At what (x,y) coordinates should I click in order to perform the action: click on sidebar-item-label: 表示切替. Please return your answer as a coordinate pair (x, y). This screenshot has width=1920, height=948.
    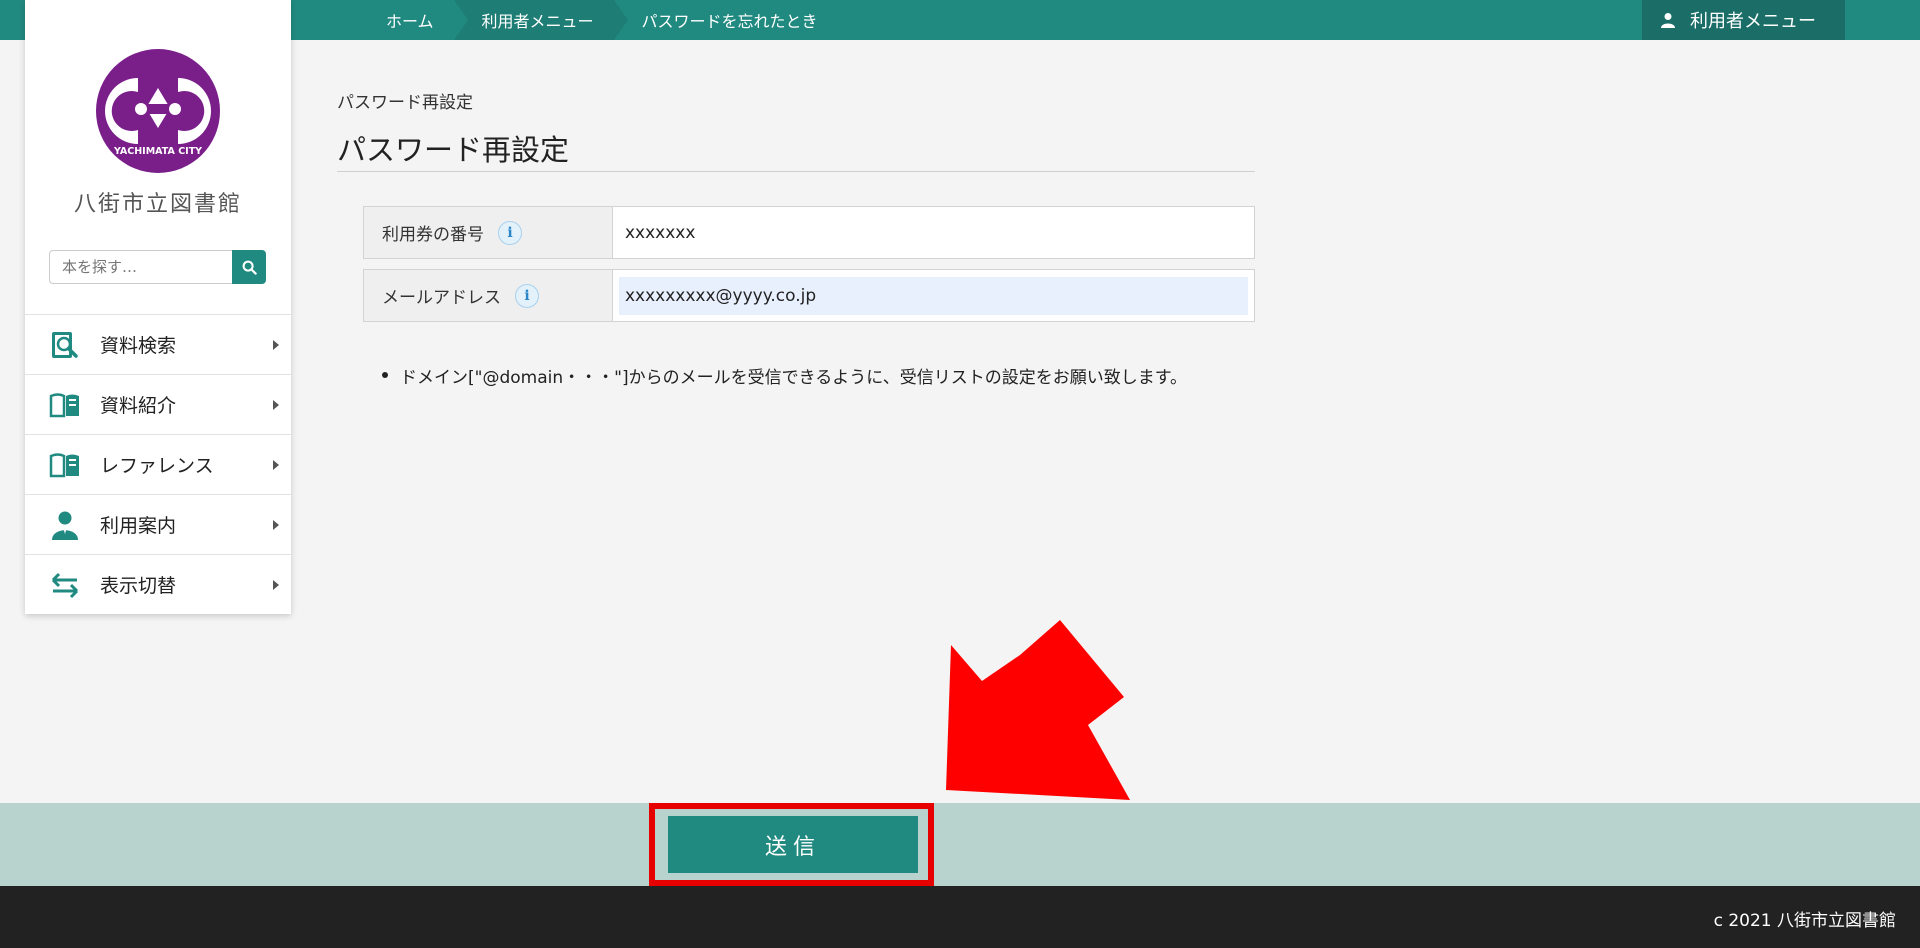
    Looking at the image, I should click on (138, 586).